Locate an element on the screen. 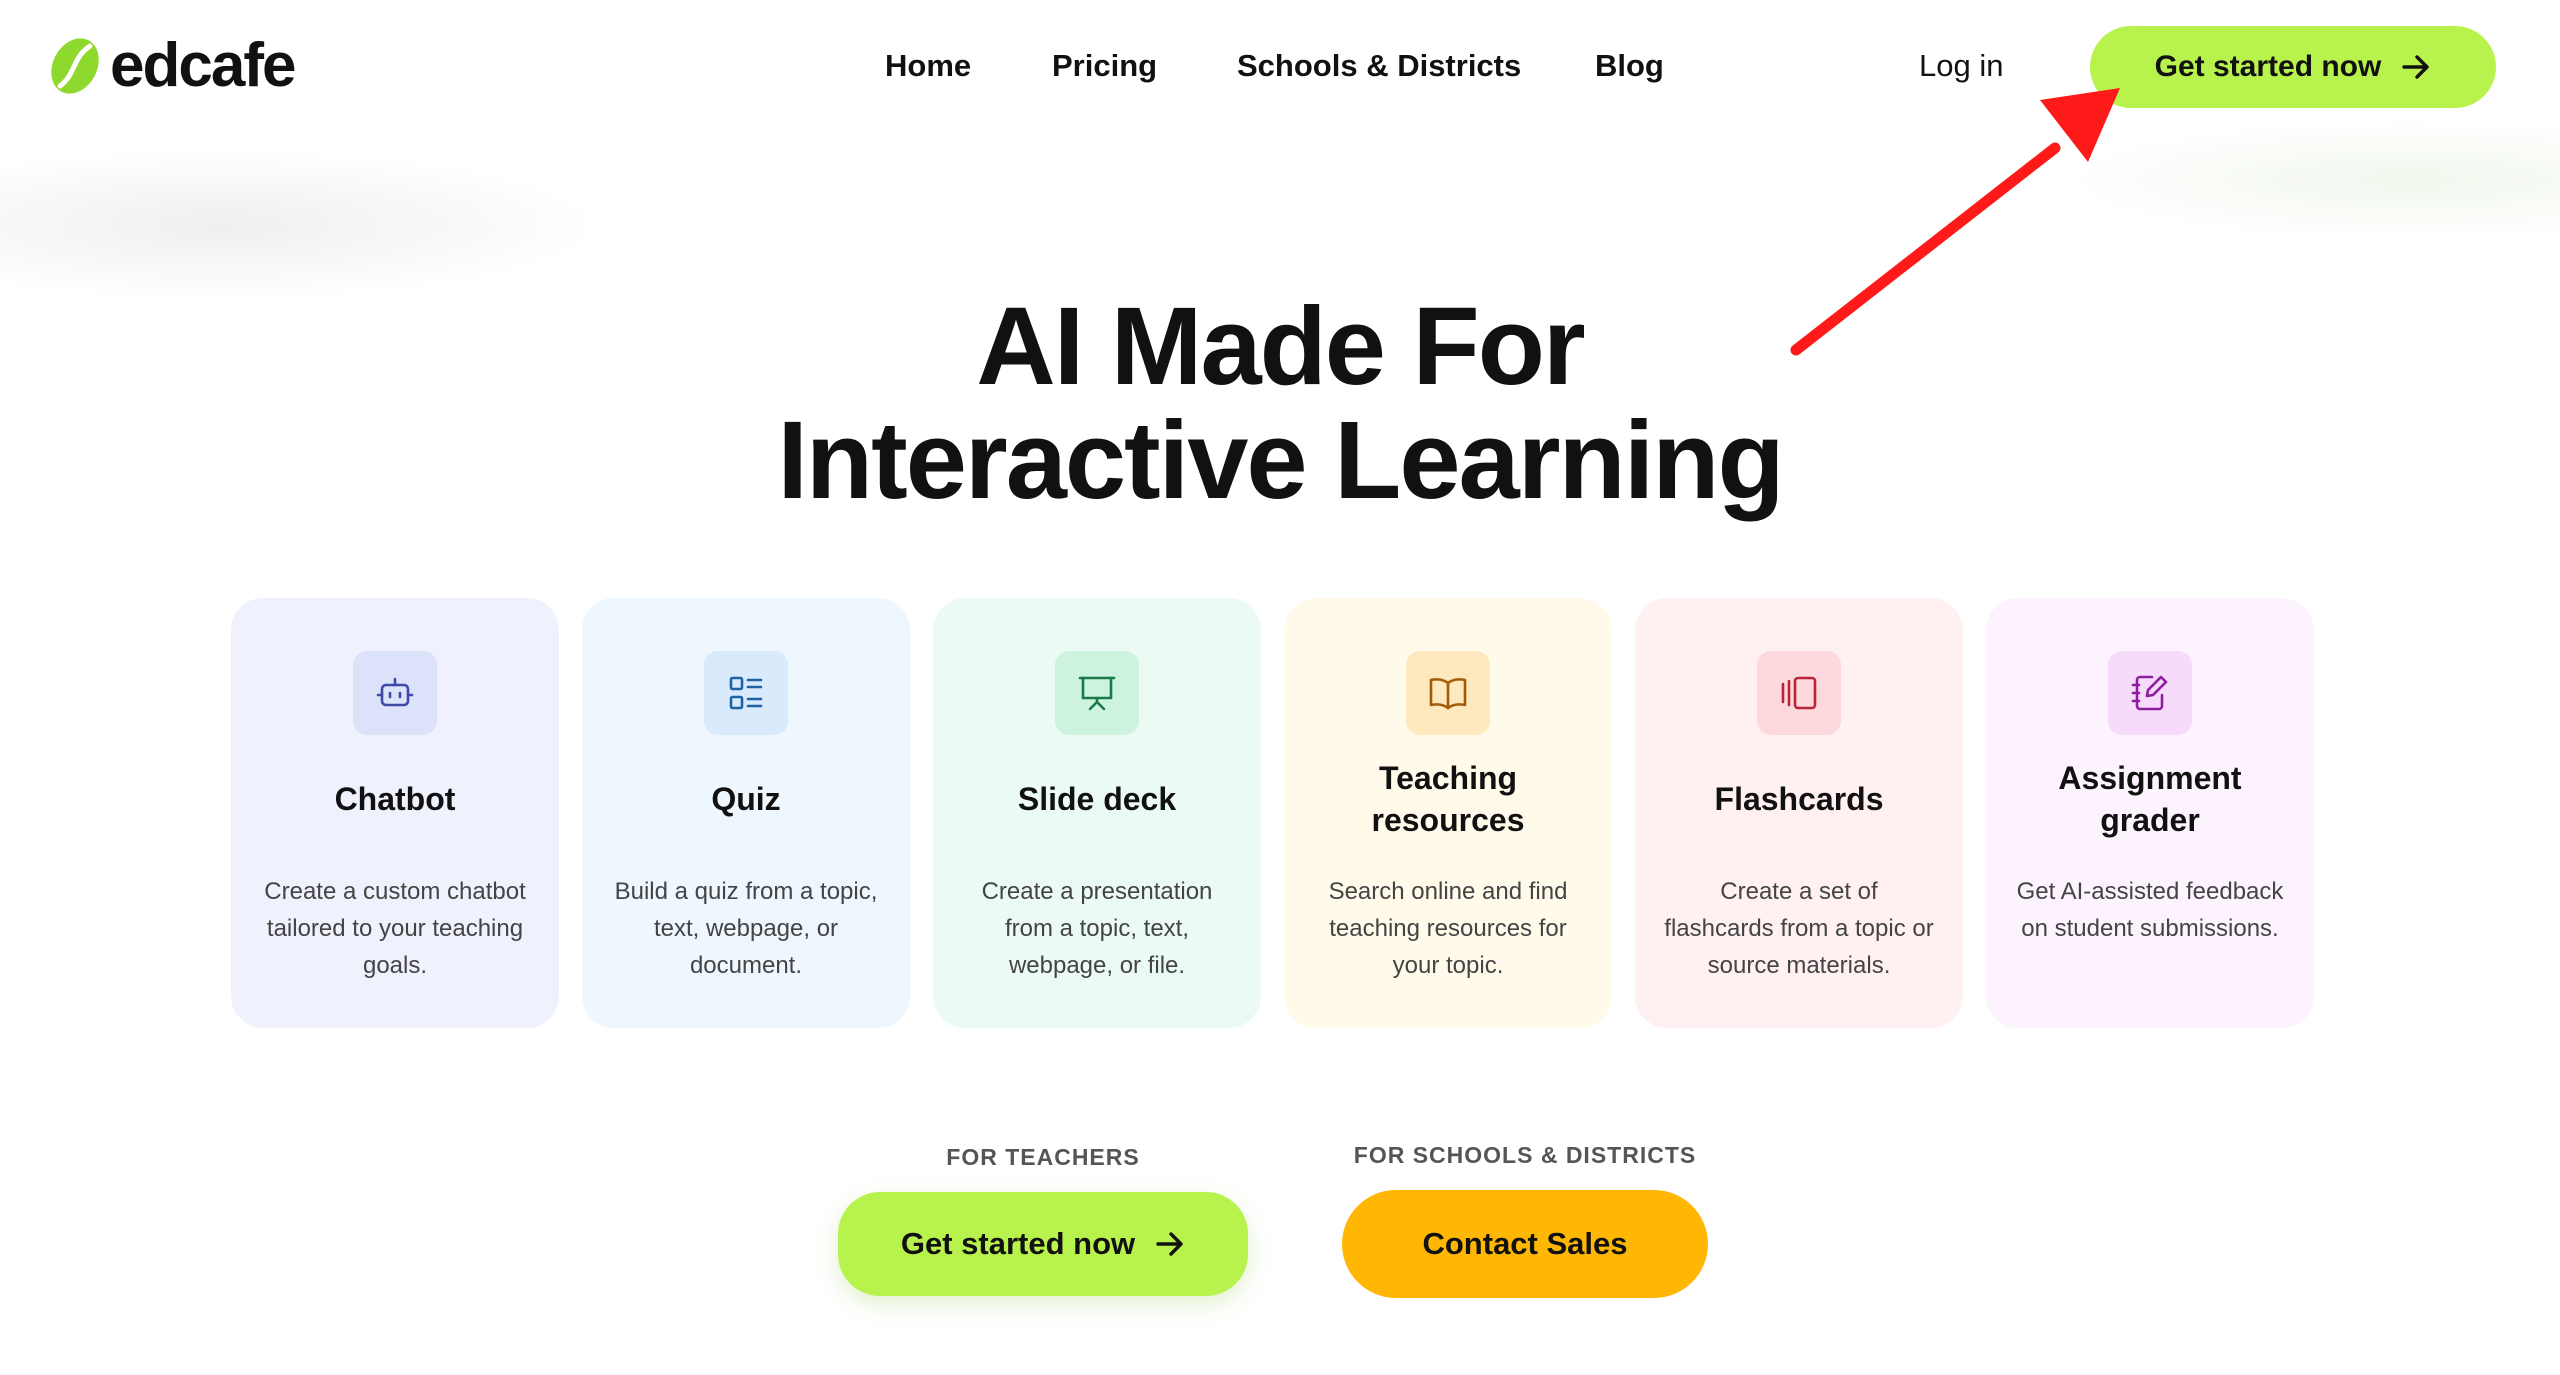 The image size is (2560, 1375). header-get-started-label: Get started now is located at coordinates (2268, 66).